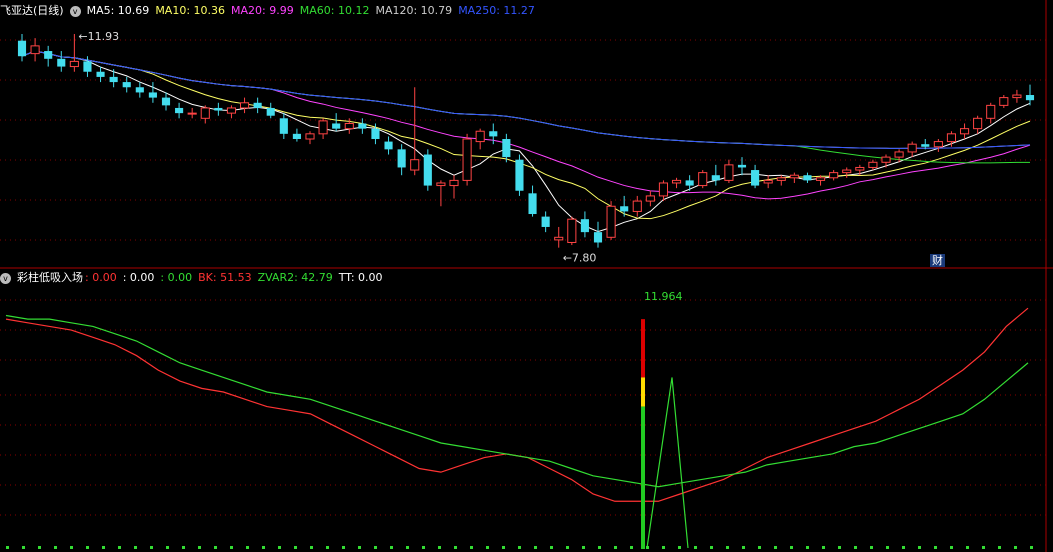 This screenshot has height=552, width=1053. What do you see at coordinates (360, 277) in the screenshot?
I see `legend-item: TT: 0.00` at bounding box center [360, 277].